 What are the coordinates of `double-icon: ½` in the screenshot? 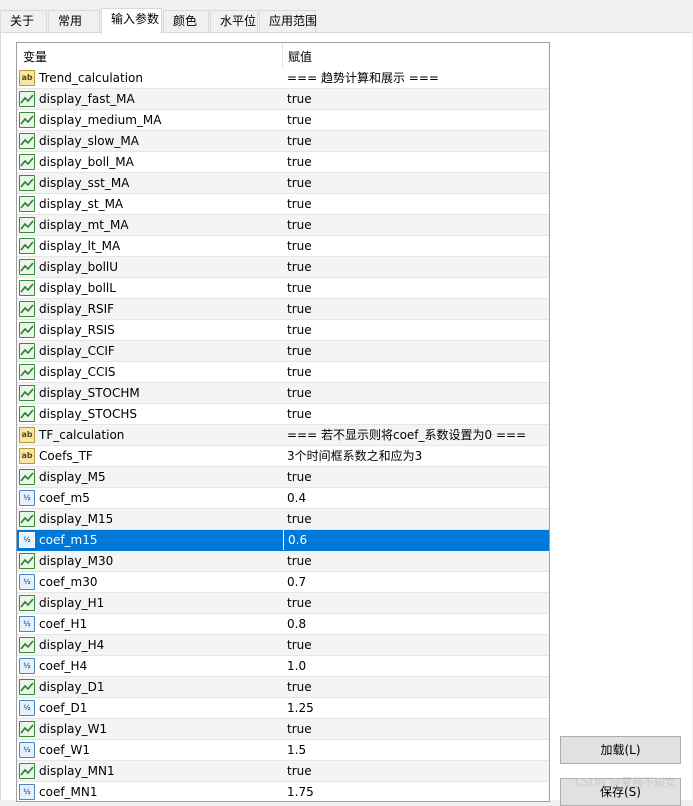 It's located at (27, 624).